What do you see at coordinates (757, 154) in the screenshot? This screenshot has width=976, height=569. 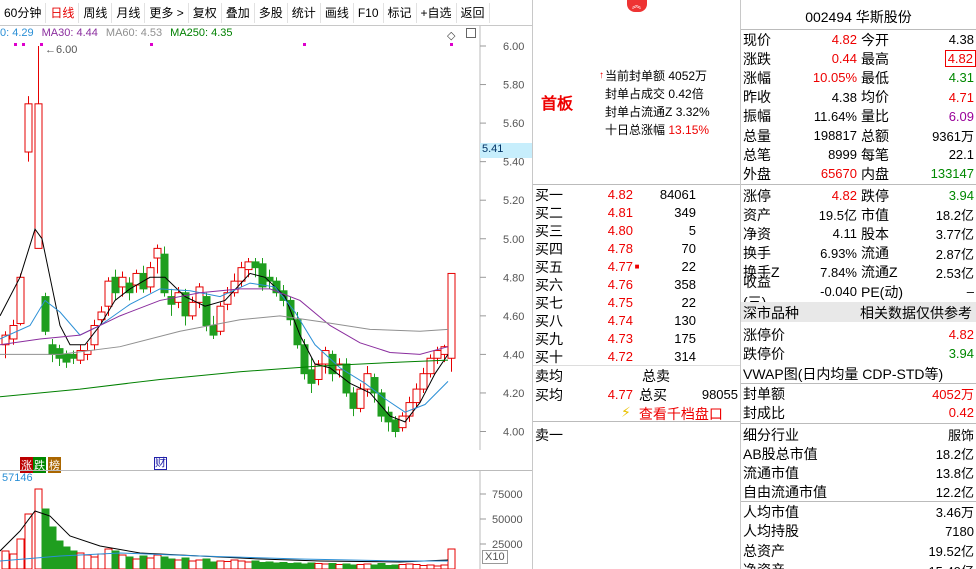 I see `quote-label: 总笔` at bounding box center [757, 154].